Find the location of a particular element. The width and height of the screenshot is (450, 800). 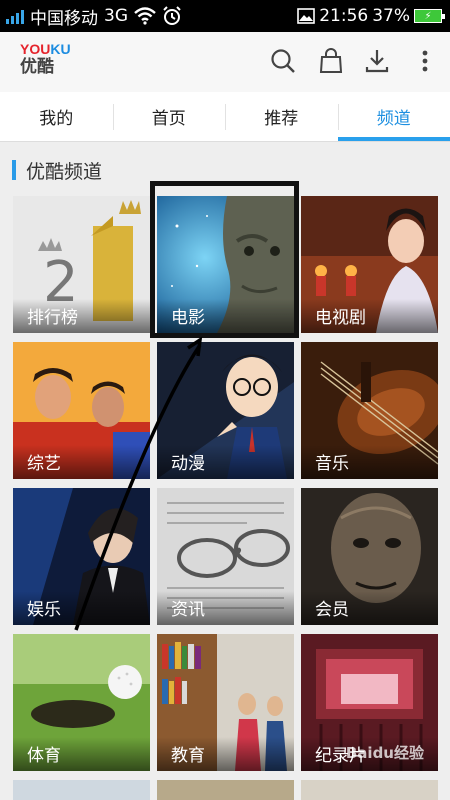

channel-tile-row5-b is located at coordinates (225, 790).